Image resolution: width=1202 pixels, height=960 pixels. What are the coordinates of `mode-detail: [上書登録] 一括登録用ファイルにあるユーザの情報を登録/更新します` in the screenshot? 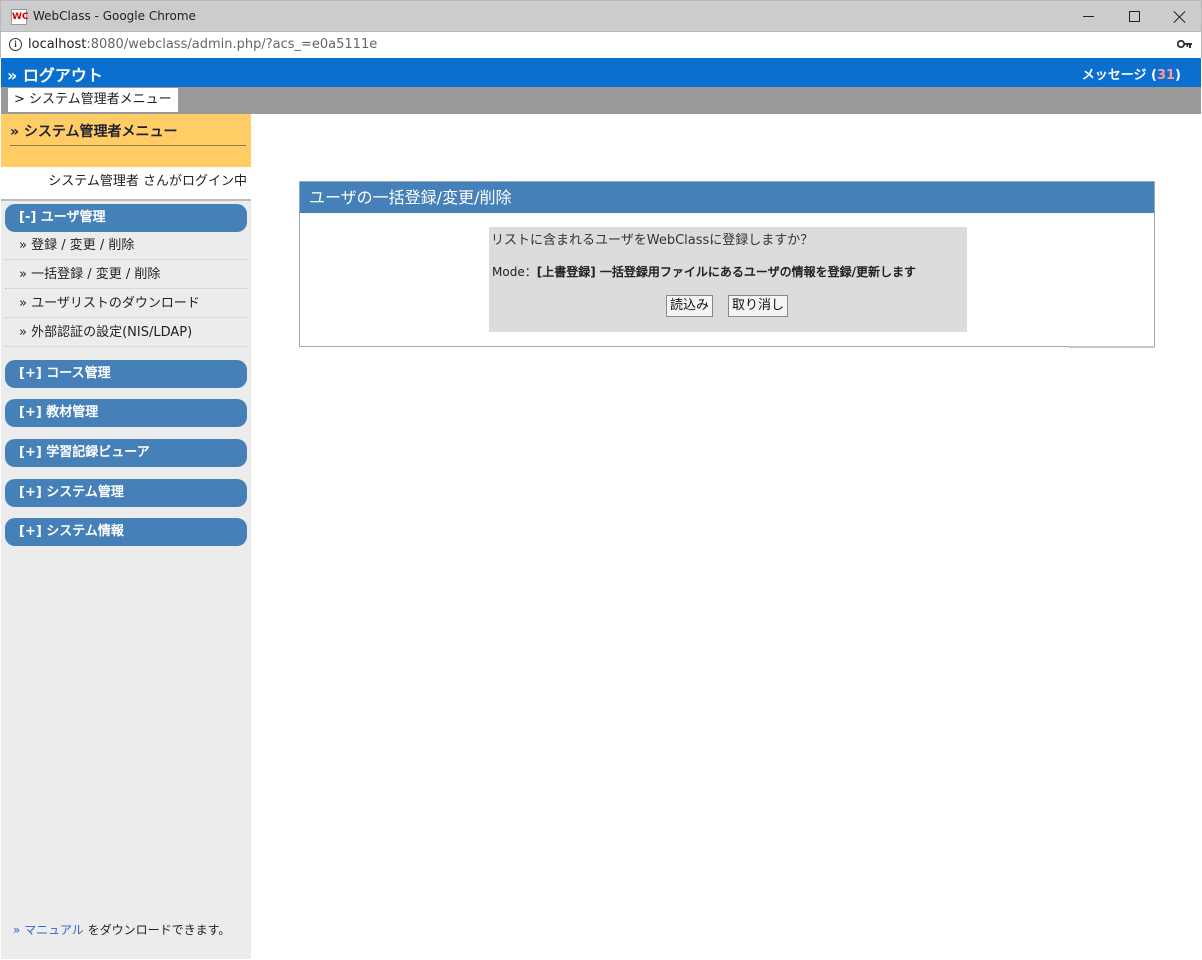 It's located at (726, 272).